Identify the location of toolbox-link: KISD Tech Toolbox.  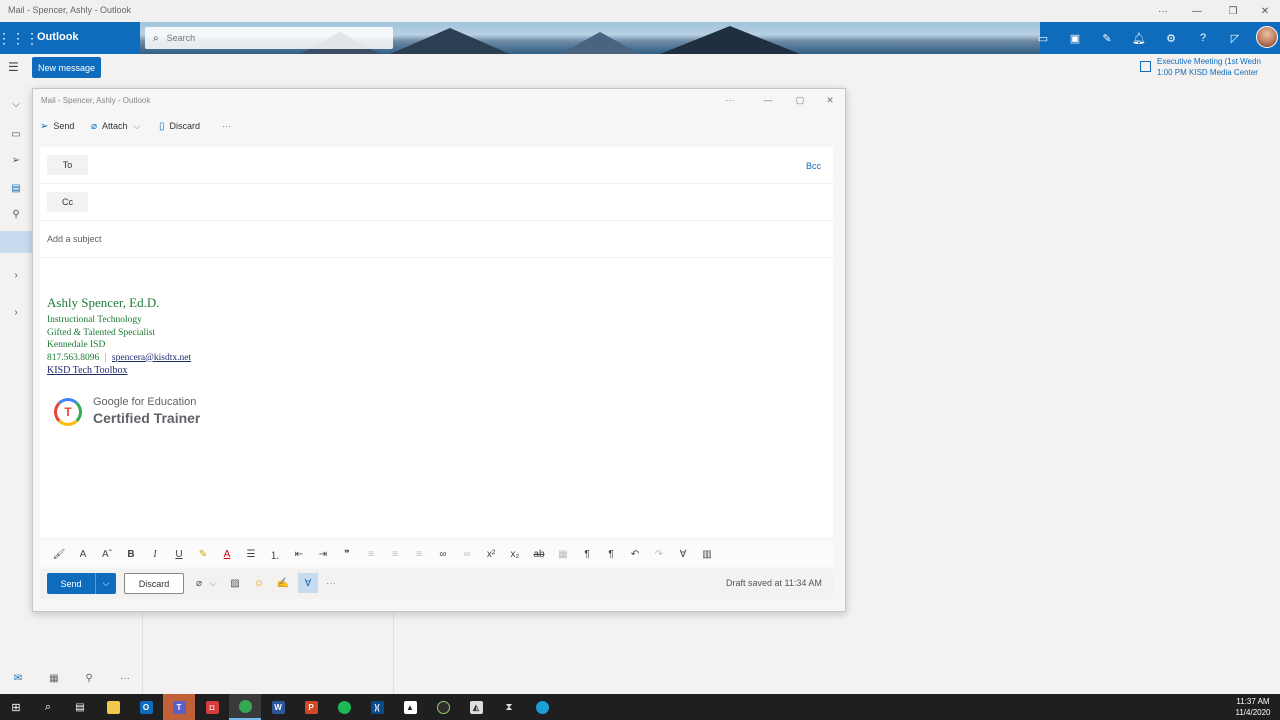
(119, 370).